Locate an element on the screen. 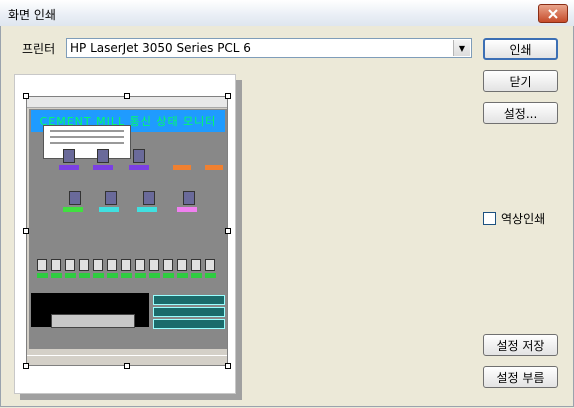  printer-label: 프린터 is located at coordinates (39, 49).